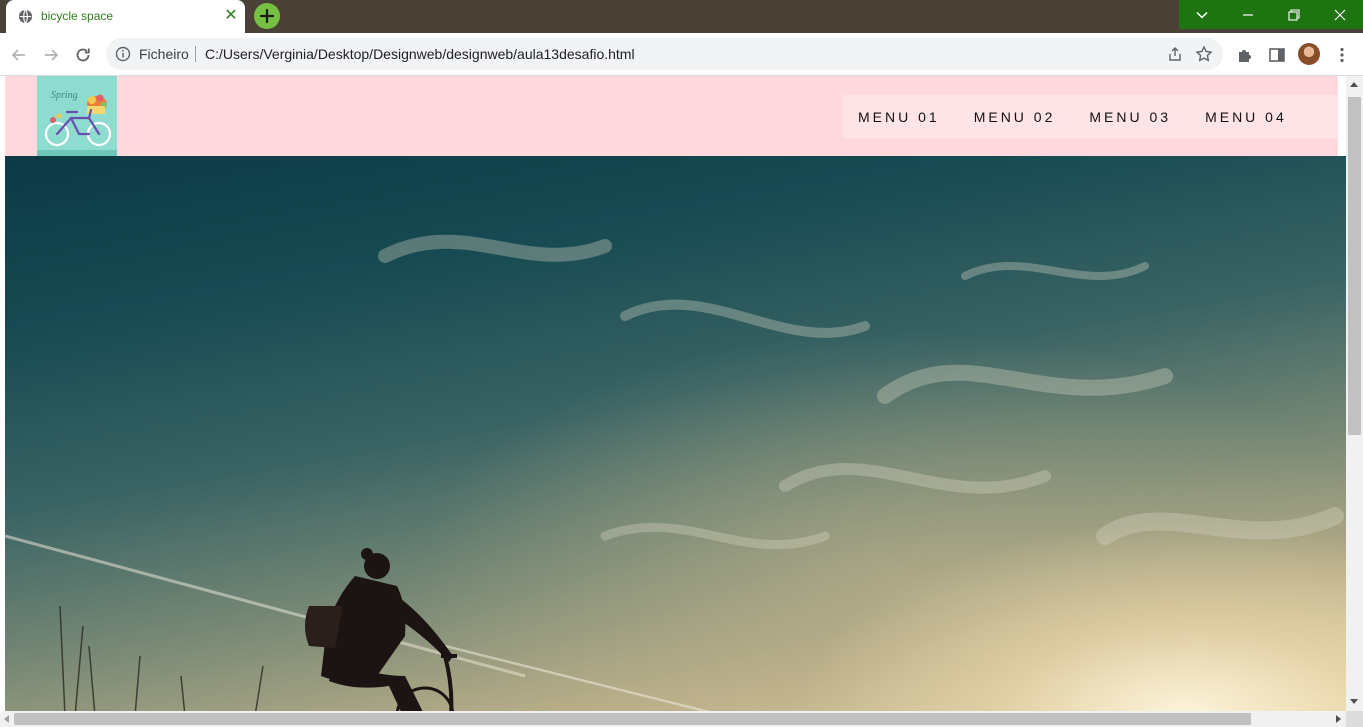 This screenshot has height=727, width=1363. I want to click on horizontal-scroll-thumb, so click(632, 719).